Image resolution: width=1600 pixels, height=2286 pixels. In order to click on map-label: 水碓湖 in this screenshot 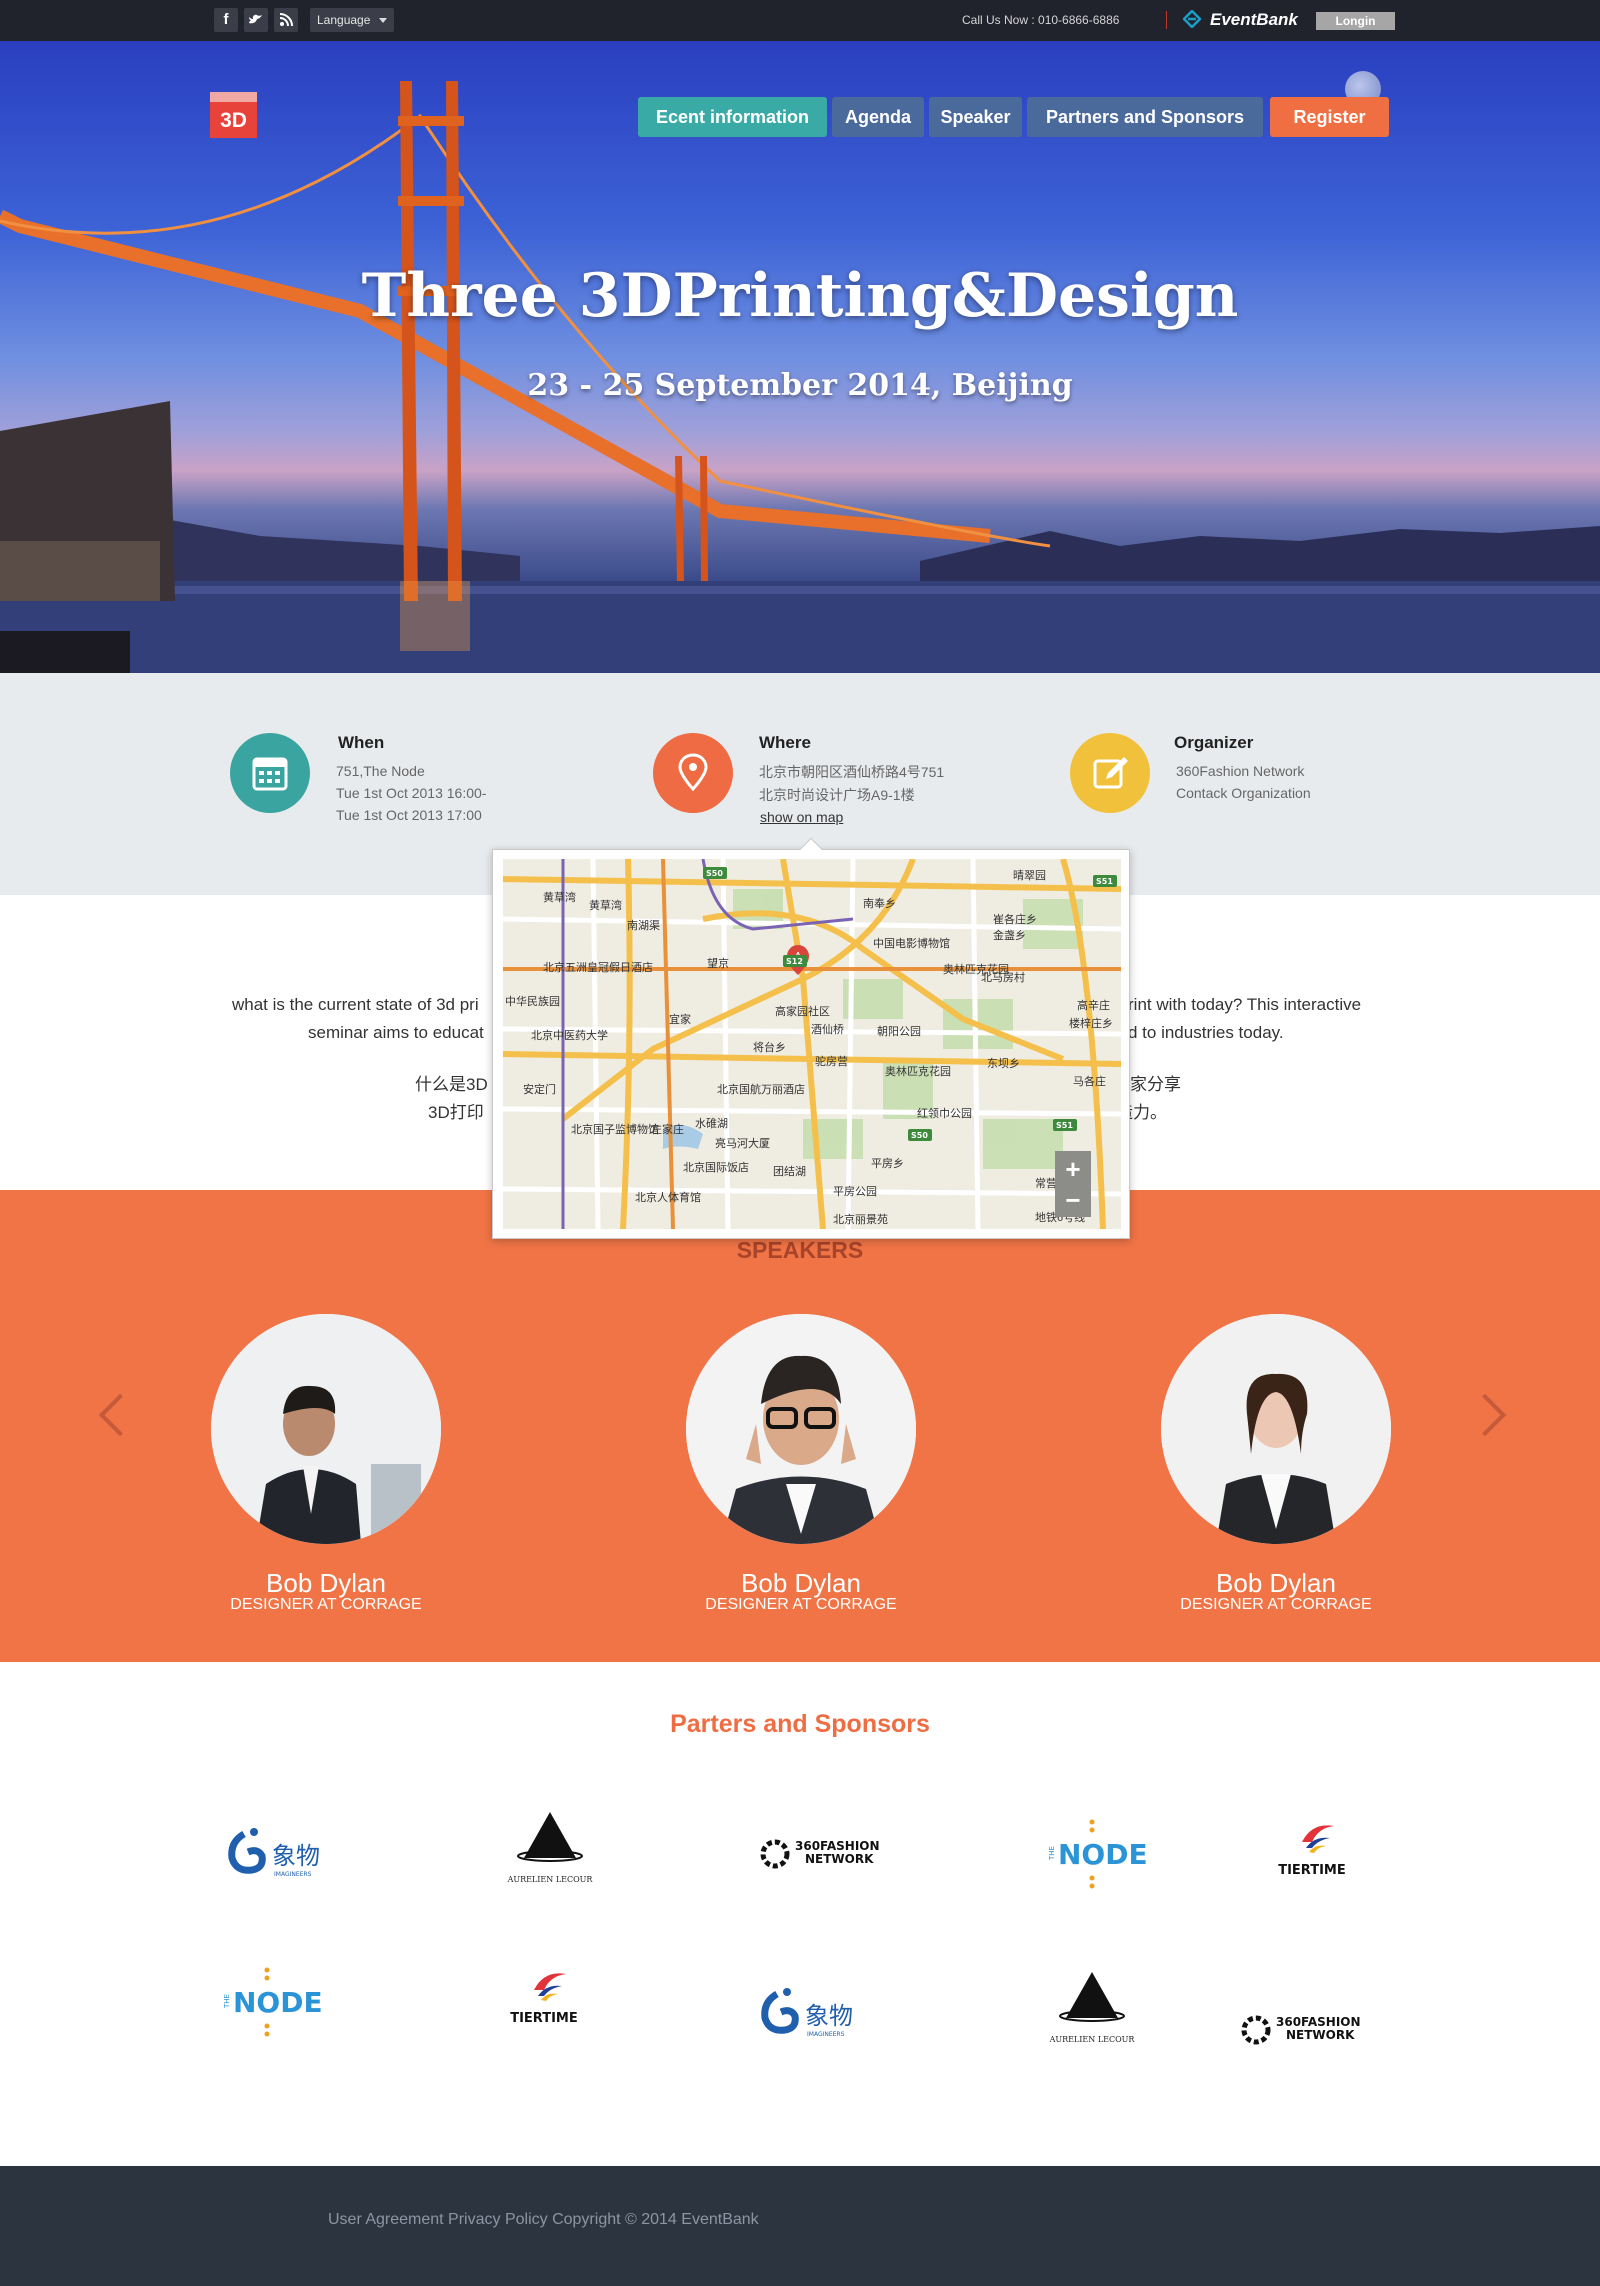, I will do `click(711, 1124)`.